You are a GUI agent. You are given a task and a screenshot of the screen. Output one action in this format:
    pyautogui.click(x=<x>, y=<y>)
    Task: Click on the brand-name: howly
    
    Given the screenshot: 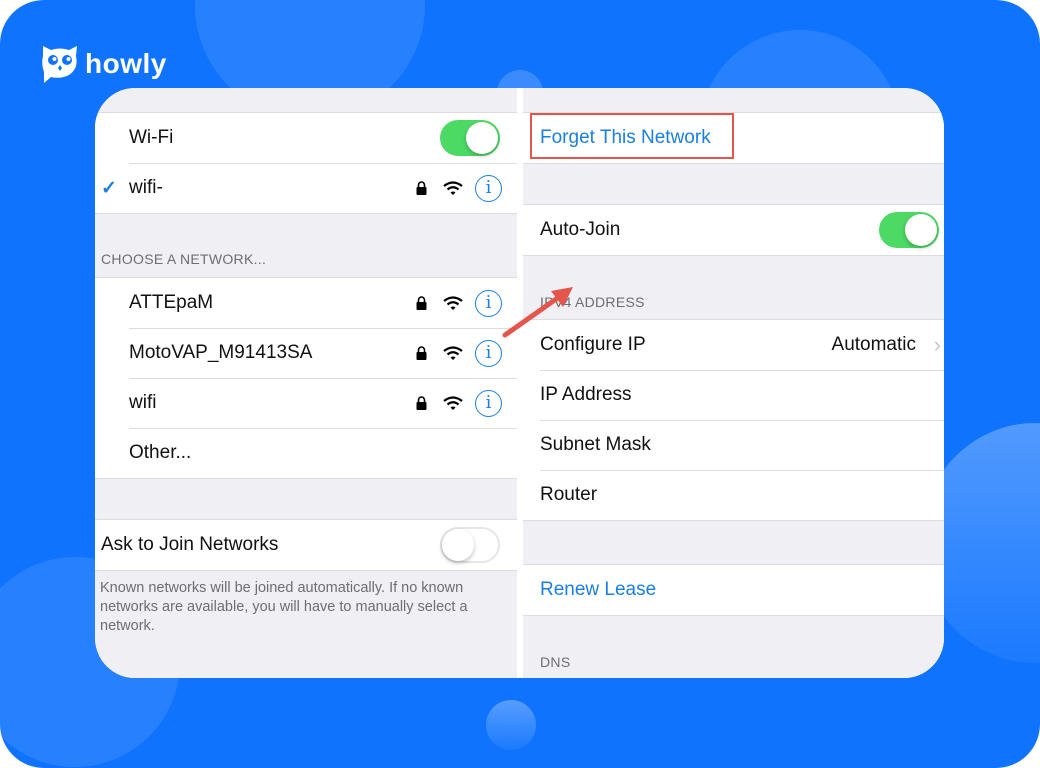 What is the action you would take?
    pyautogui.click(x=126, y=63)
    